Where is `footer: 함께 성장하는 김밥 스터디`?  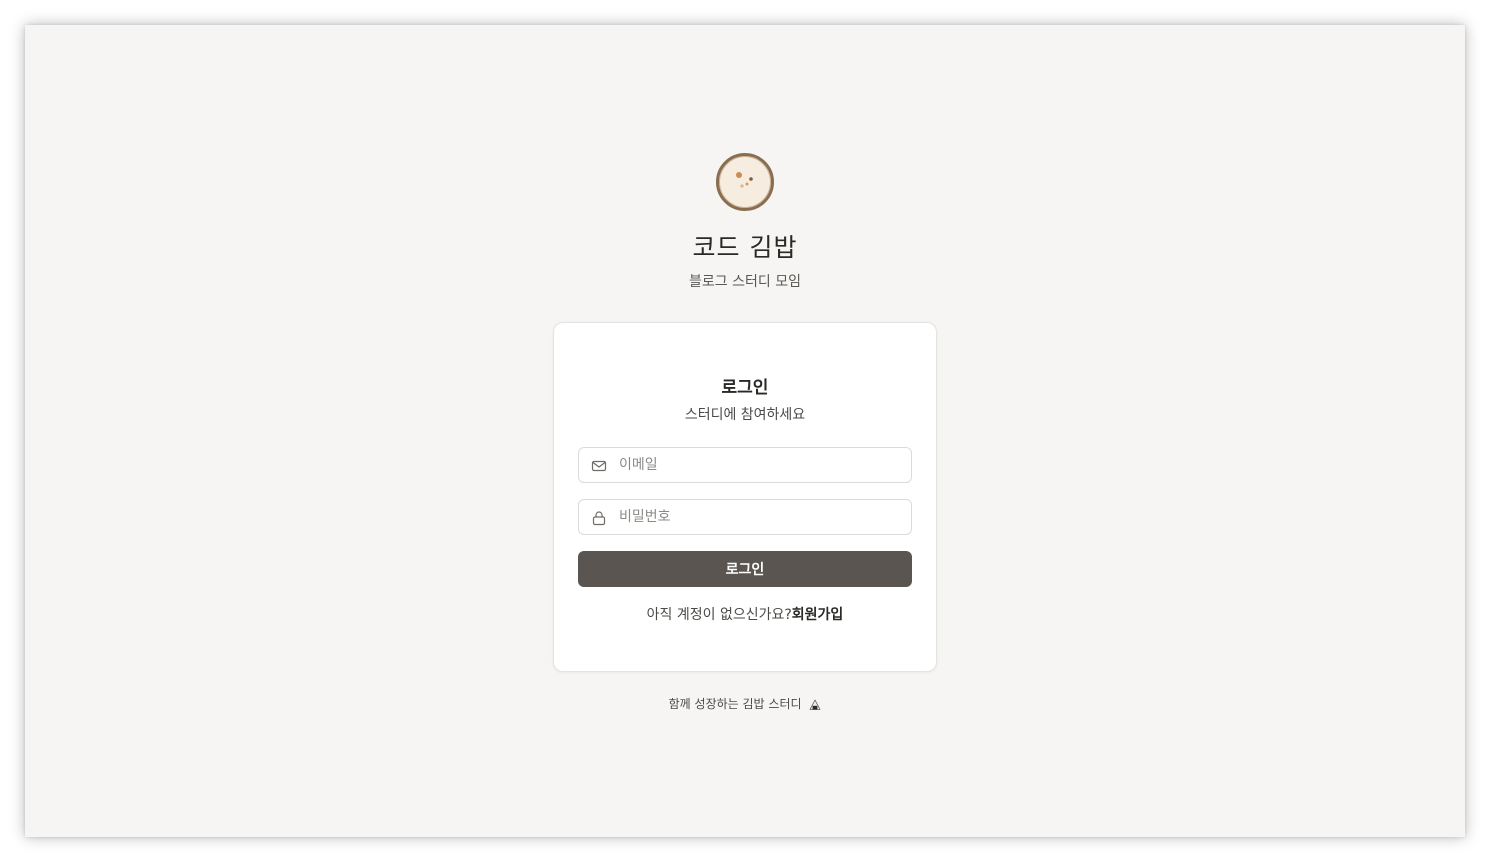 footer: 함께 성장하는 김밥 스터디 is located at coordinates (745, 703).